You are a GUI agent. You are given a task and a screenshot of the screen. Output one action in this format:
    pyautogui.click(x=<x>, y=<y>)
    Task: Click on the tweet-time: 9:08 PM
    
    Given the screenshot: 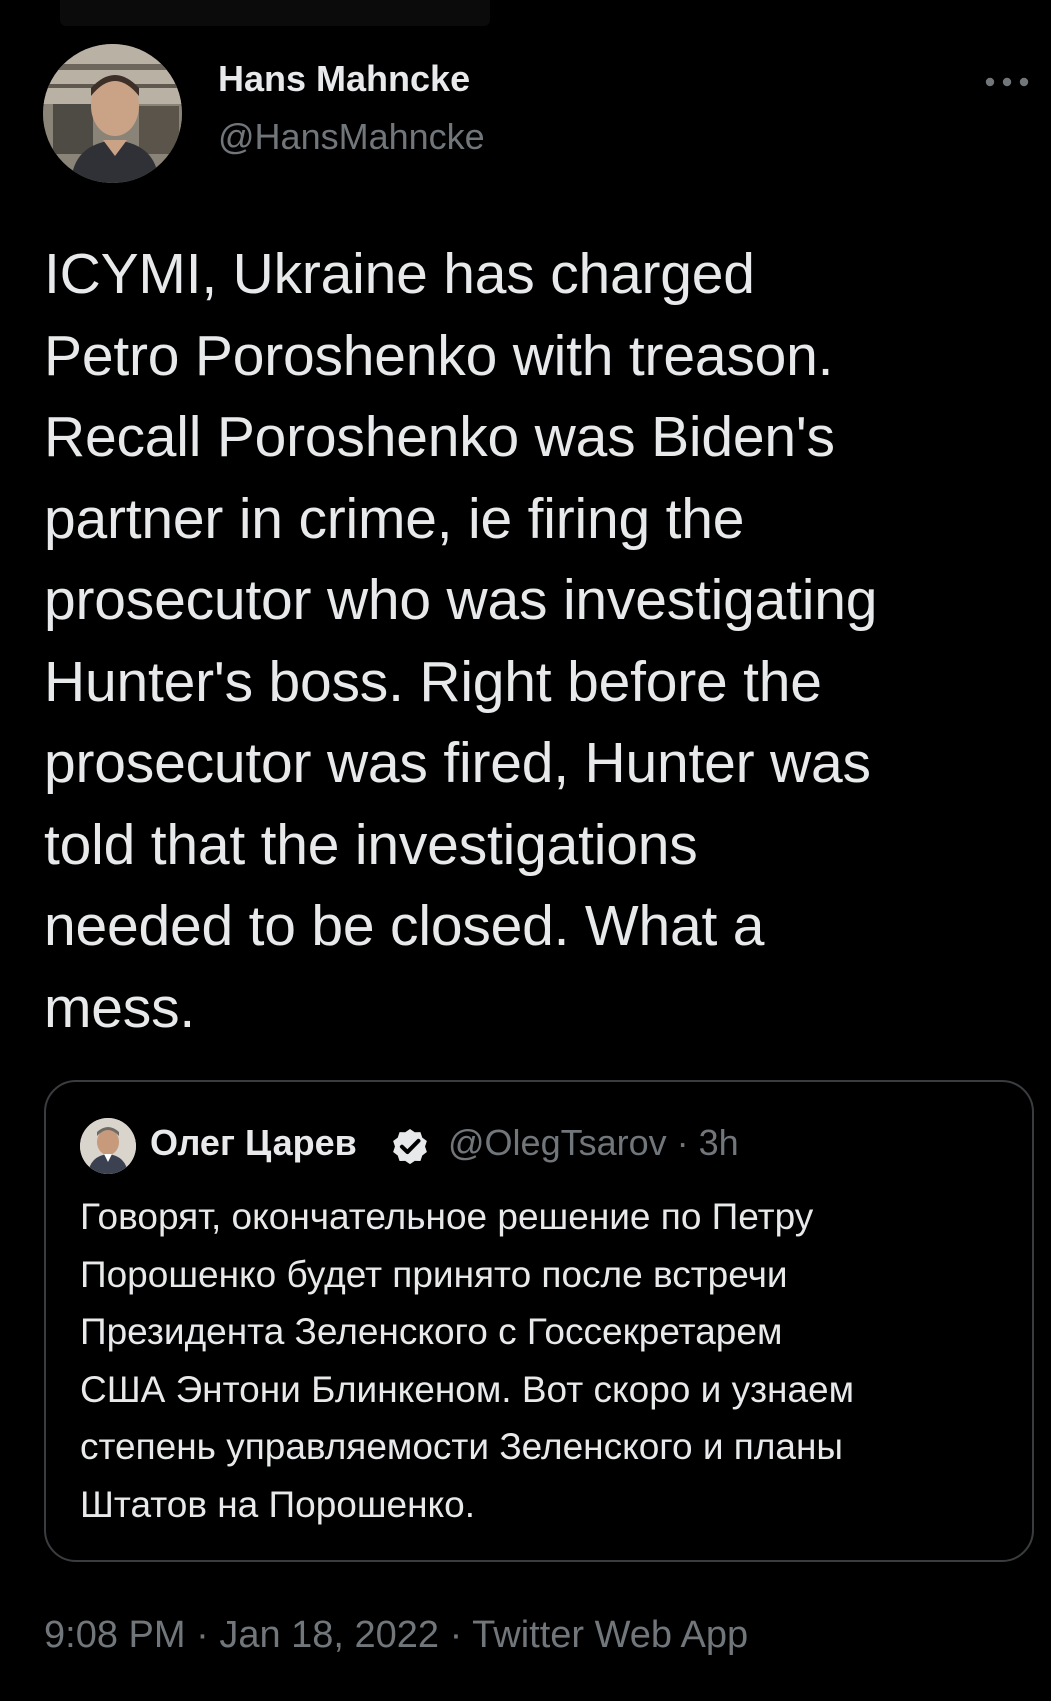 What is the action you would take?
    pyautogui.click(x=115, y=1635)
    